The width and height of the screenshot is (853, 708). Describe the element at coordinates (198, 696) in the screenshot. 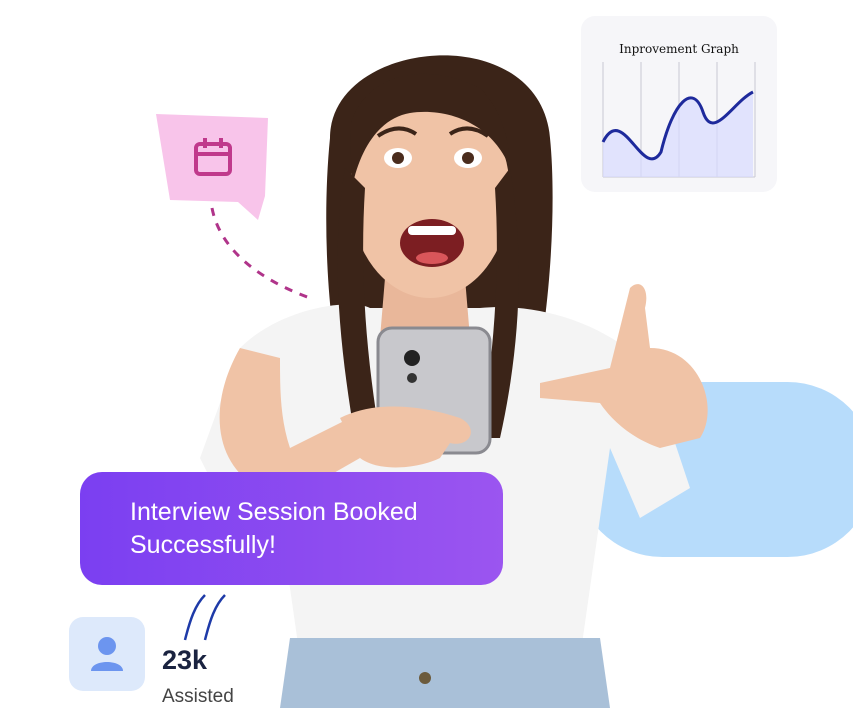

I see `stat-label: Assisted` at that location.